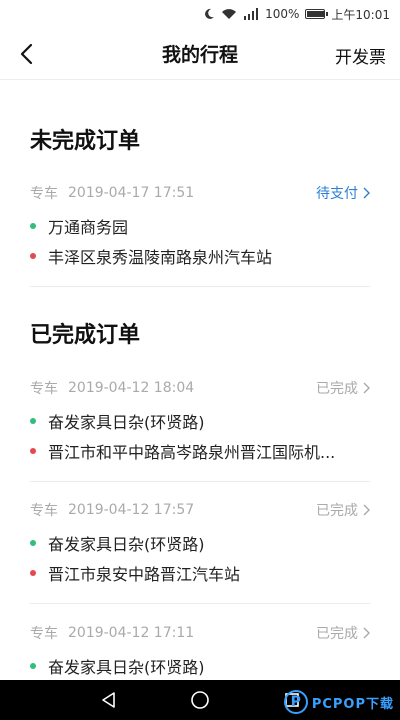 The height and width of the screenshot is (720, 400). I want to click on status-bar: 100% 上午10:01, so click(200, 14).